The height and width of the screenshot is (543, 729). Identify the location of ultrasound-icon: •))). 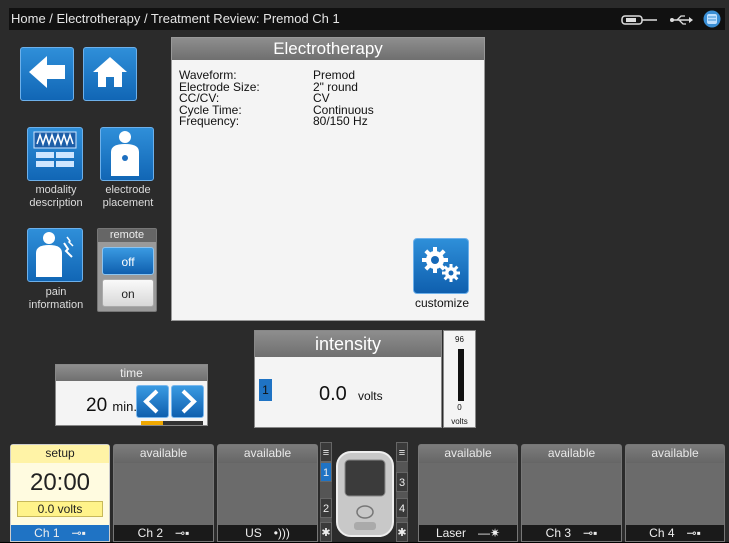
(281, 533).